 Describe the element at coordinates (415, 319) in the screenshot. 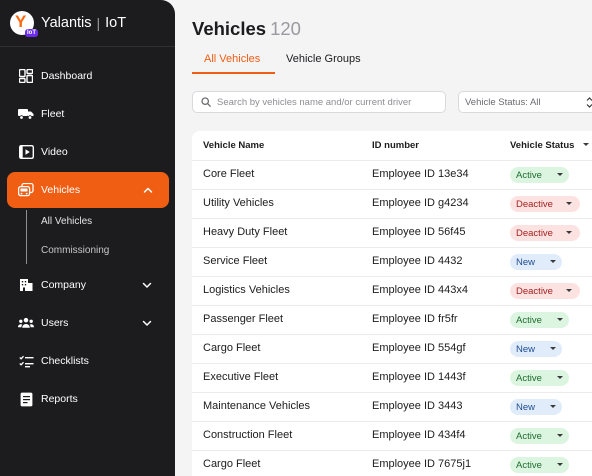

I see `id-number-cell: Employee ID fr5fr` at that location.